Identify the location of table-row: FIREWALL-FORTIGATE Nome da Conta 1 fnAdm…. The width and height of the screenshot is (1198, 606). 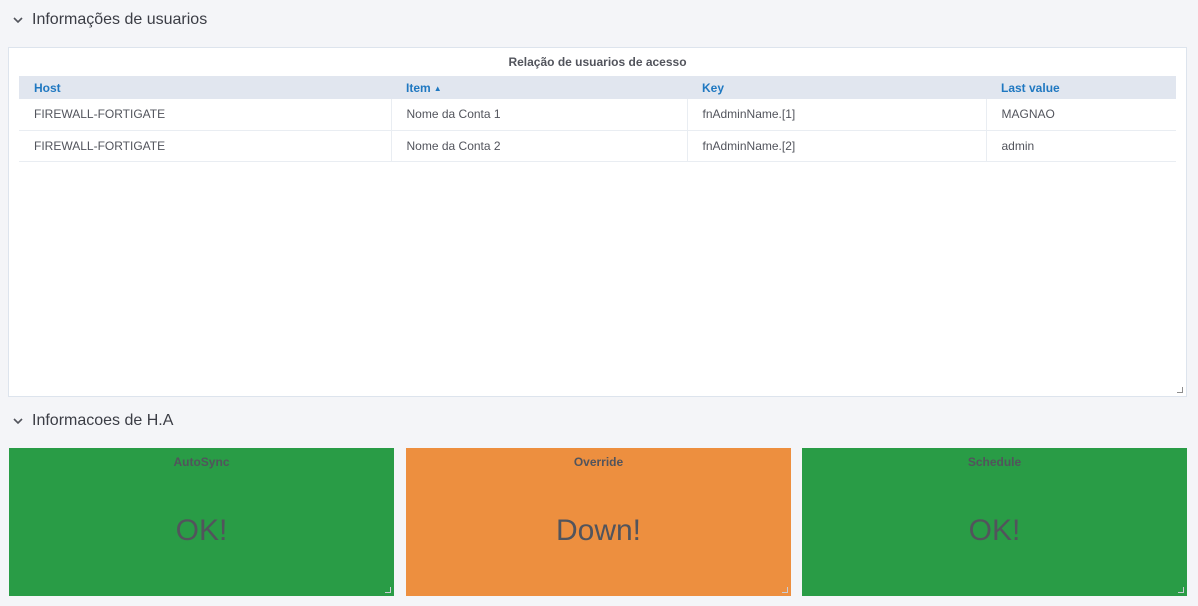
(597, 115).